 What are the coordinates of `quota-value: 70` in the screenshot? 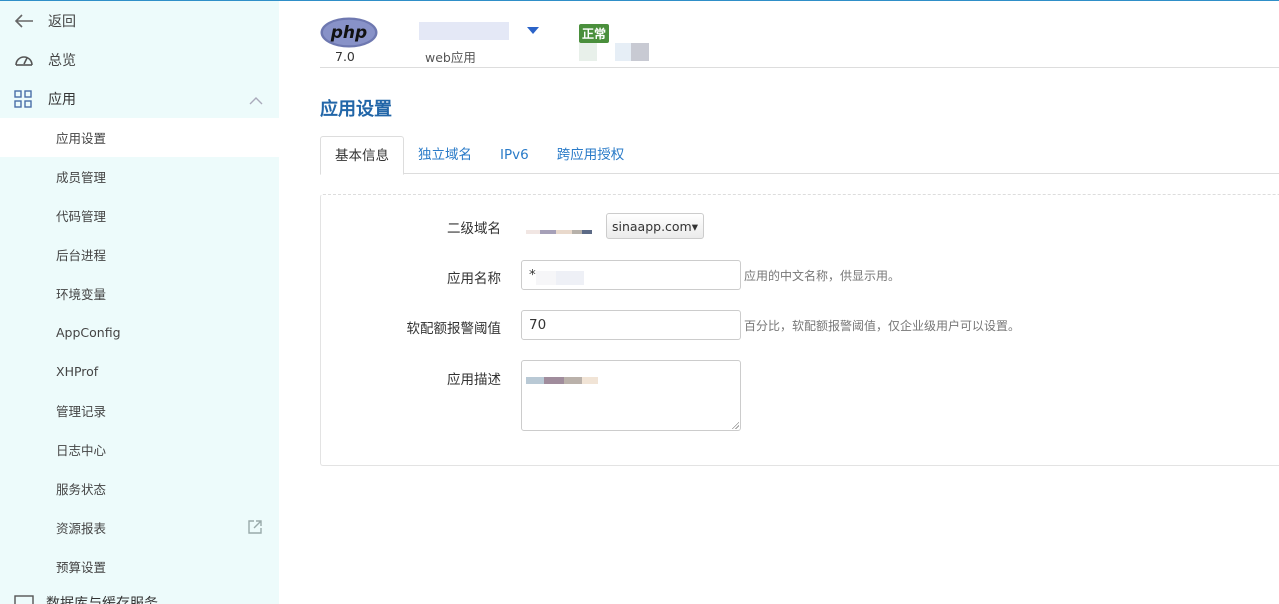 It's located at (538, 325).